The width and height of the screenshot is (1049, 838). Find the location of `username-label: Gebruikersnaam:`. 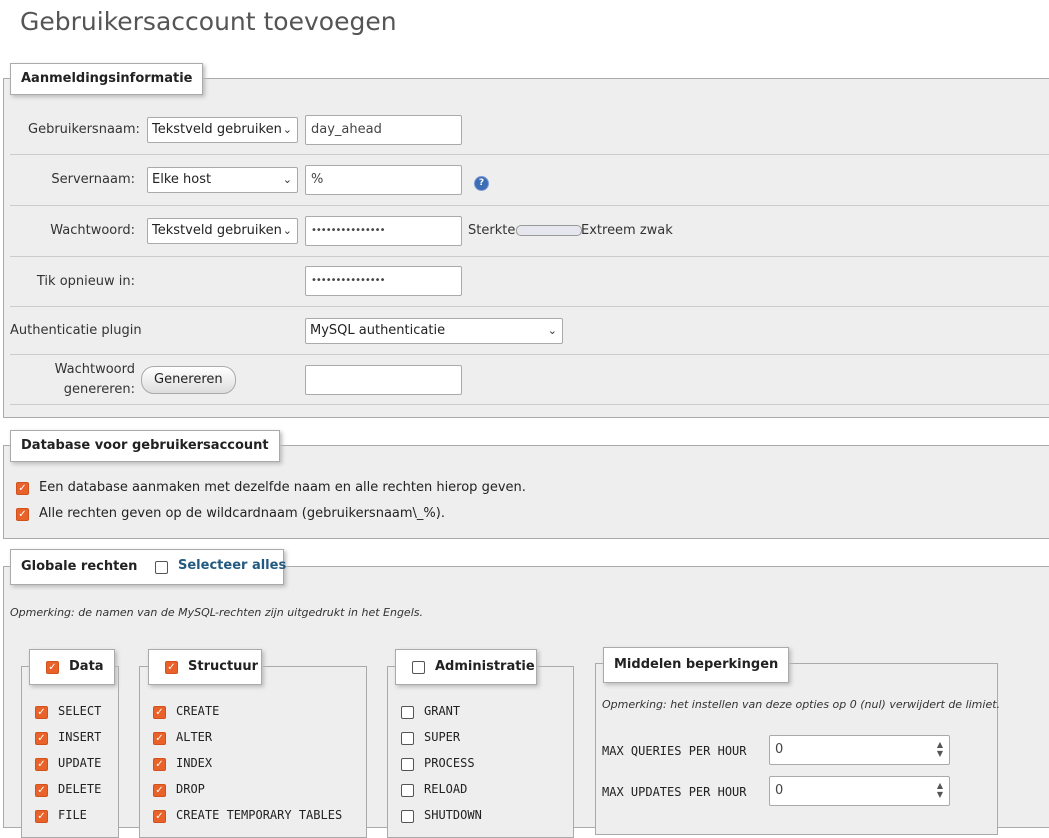

username-label: Gebruikersnaam: is located at coordinates (84, 129).